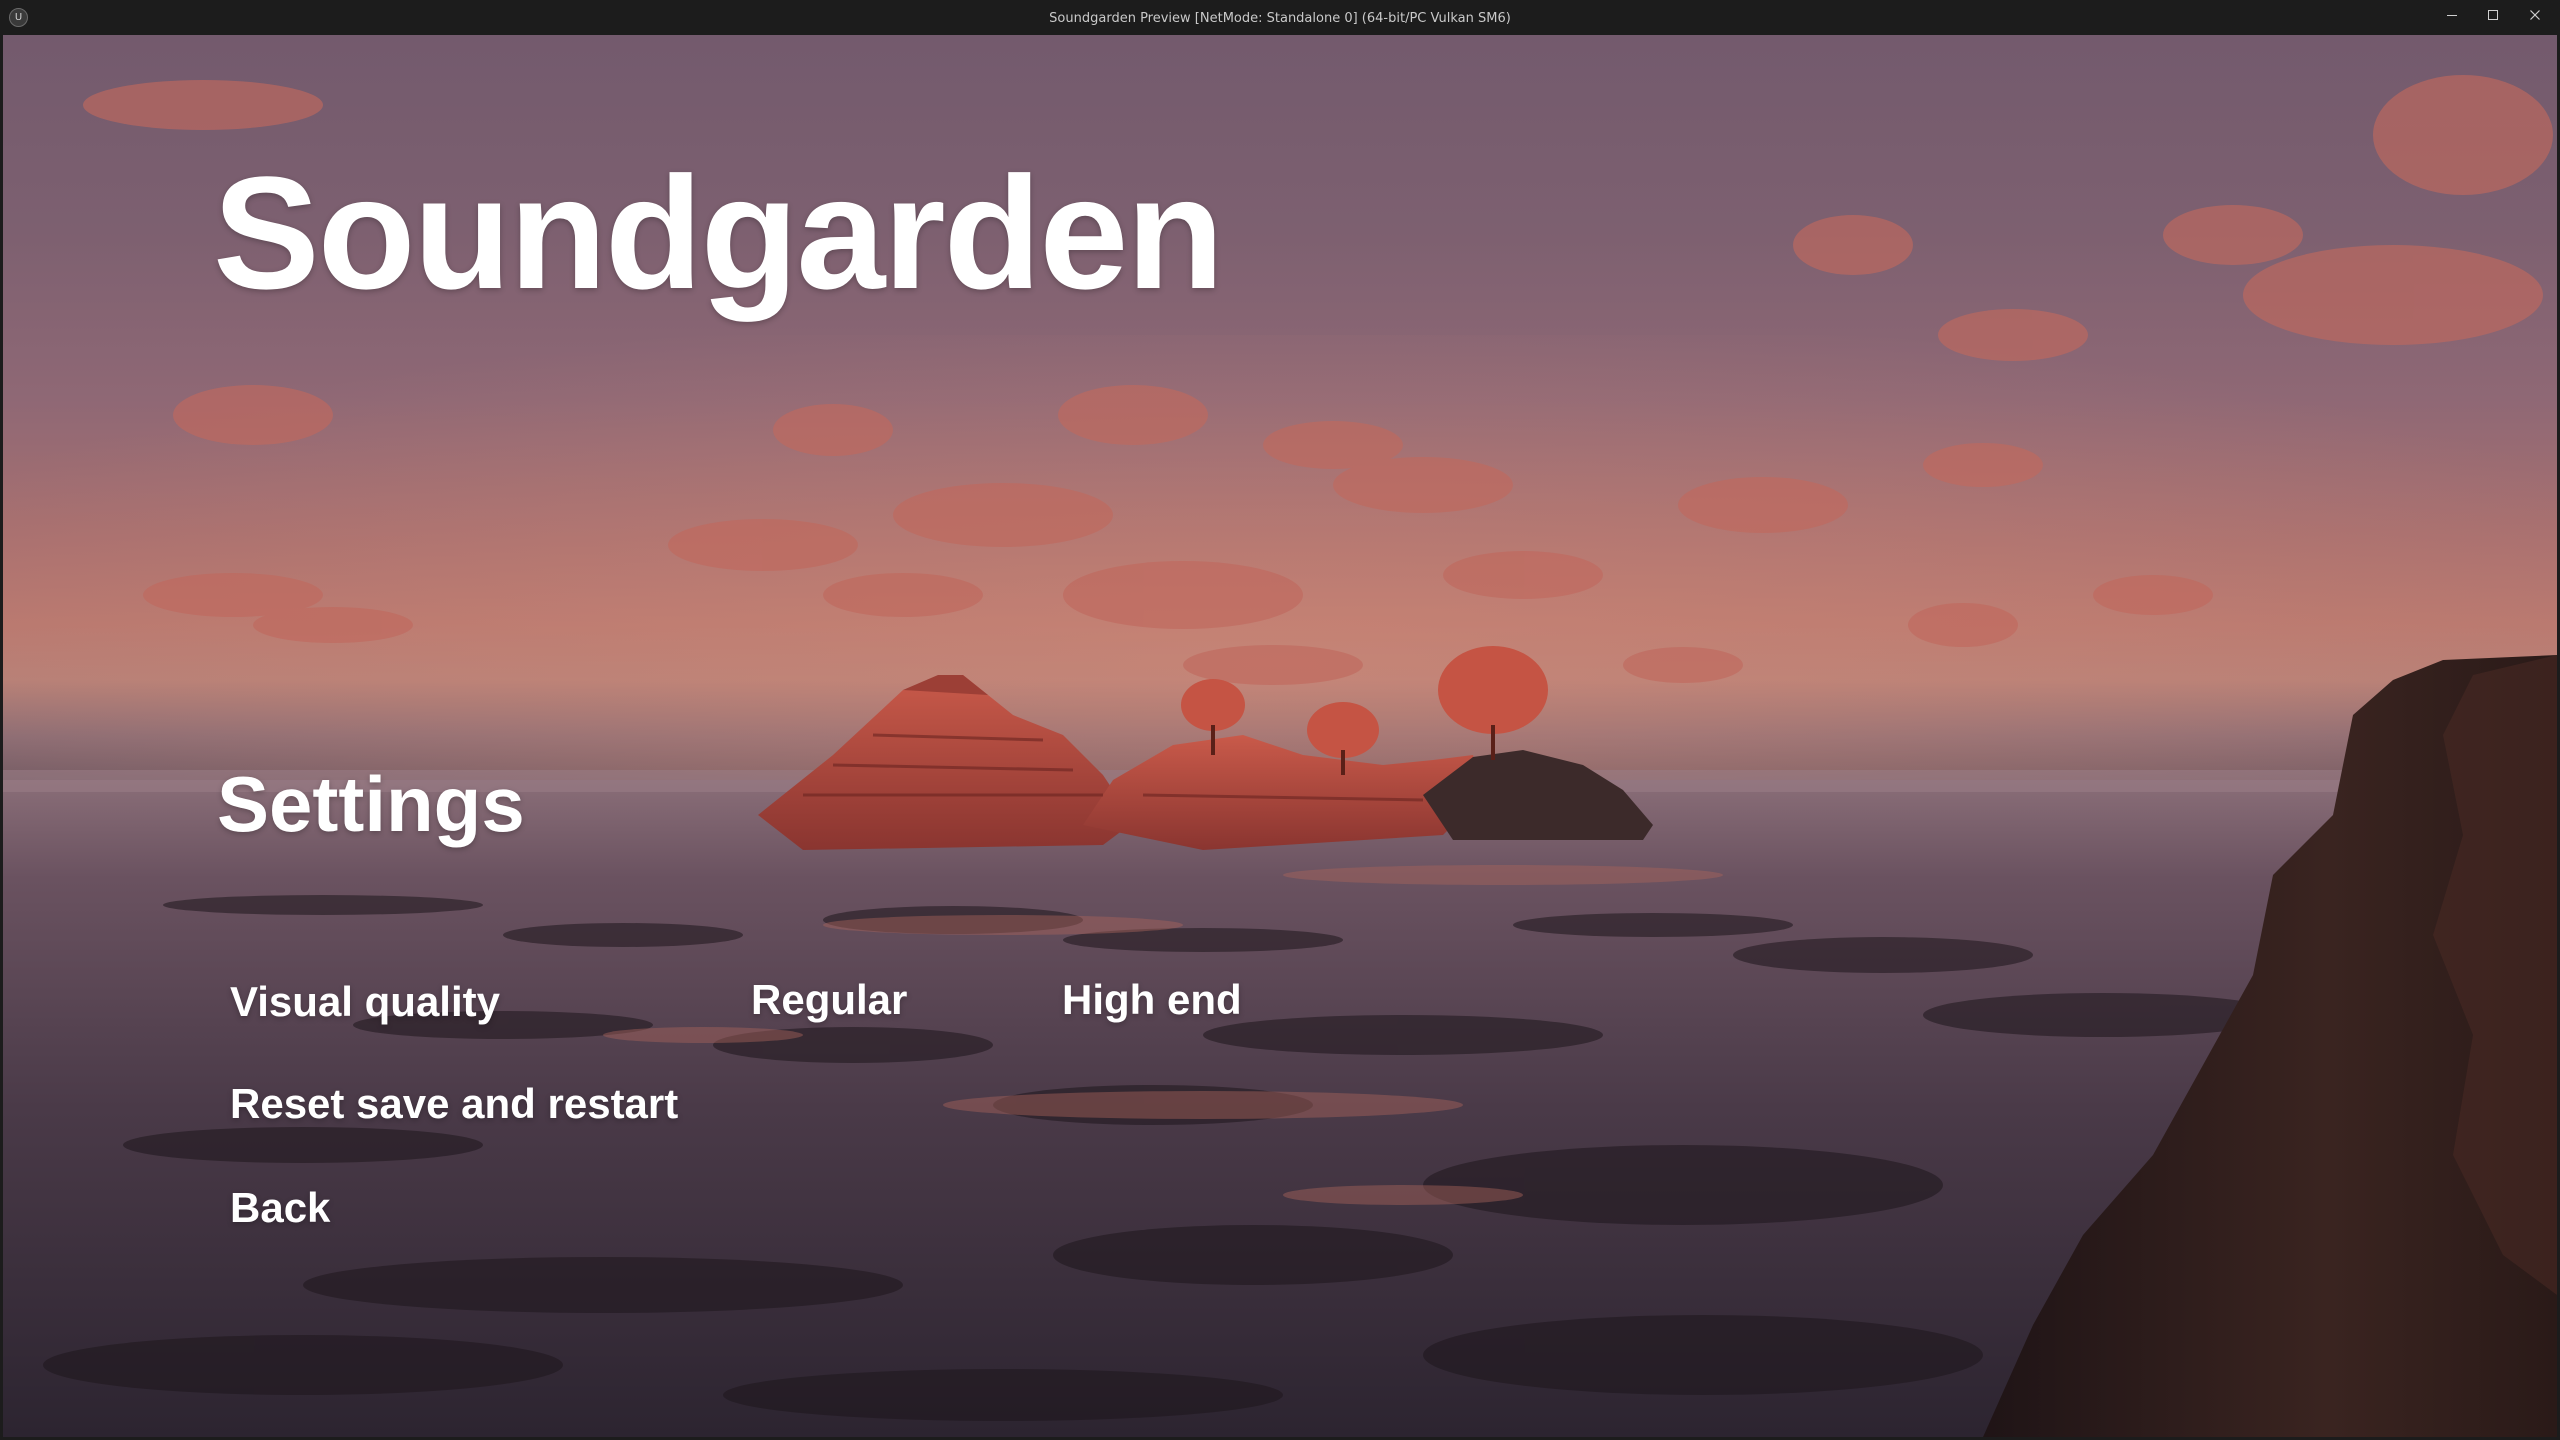 Image resolution: width=2560 pixels, height=1440 pixels. I want to click on maximize-button, so click(2493, 15).